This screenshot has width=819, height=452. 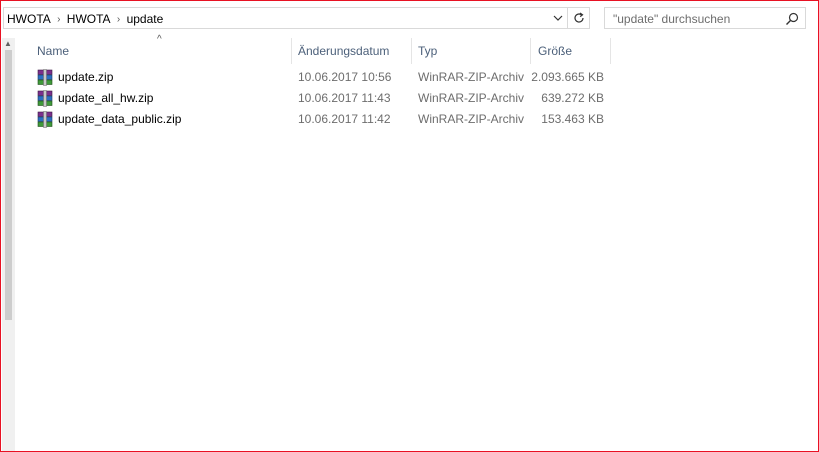 I want to click on file-size: 639.272 KB, so click(x=572, y=98).